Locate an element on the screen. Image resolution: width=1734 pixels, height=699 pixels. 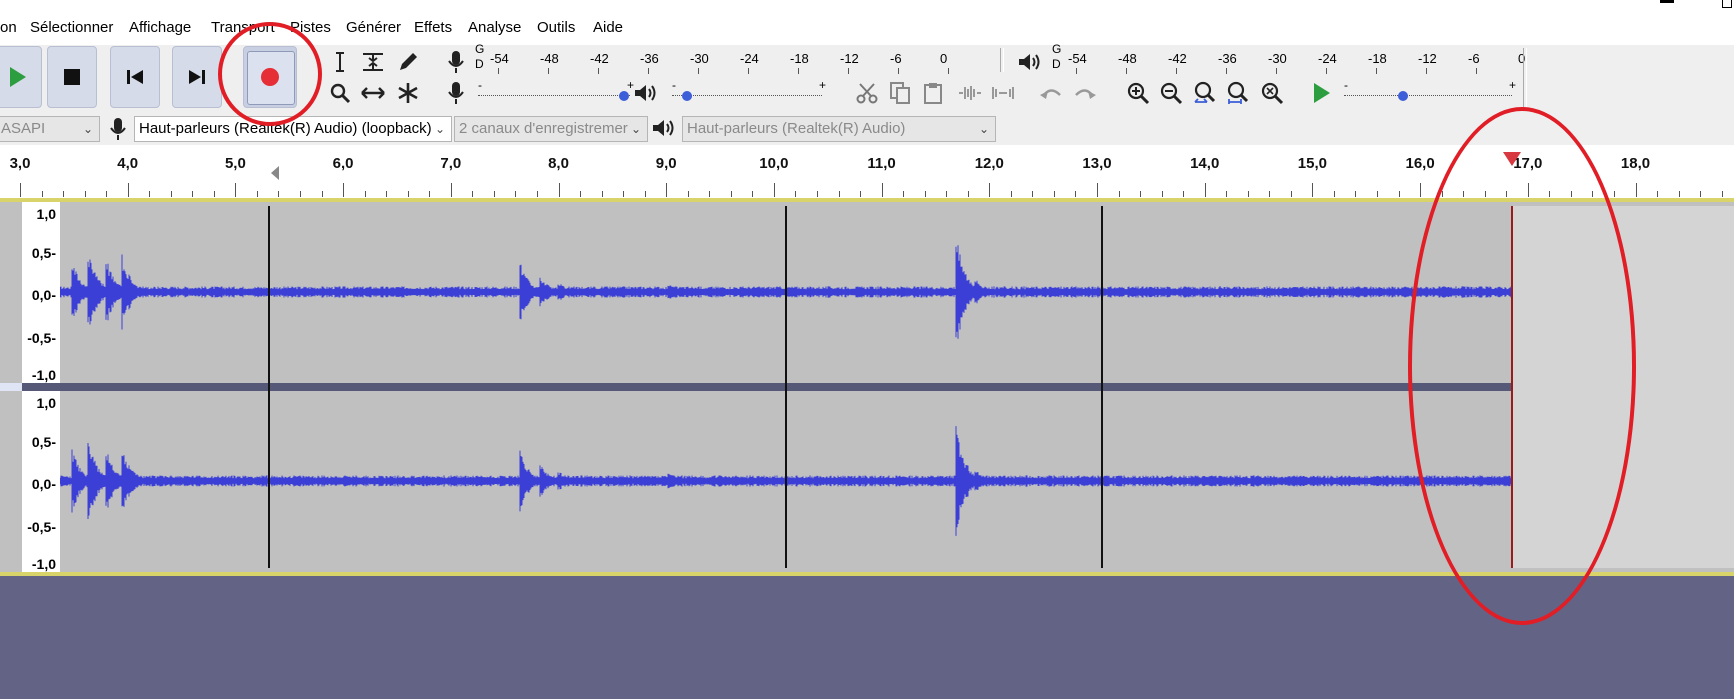
record-volume-slider: - + is located at coordinates (556, 89).